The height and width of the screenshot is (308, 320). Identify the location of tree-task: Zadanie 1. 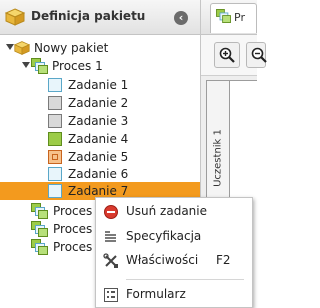
(123, 85).